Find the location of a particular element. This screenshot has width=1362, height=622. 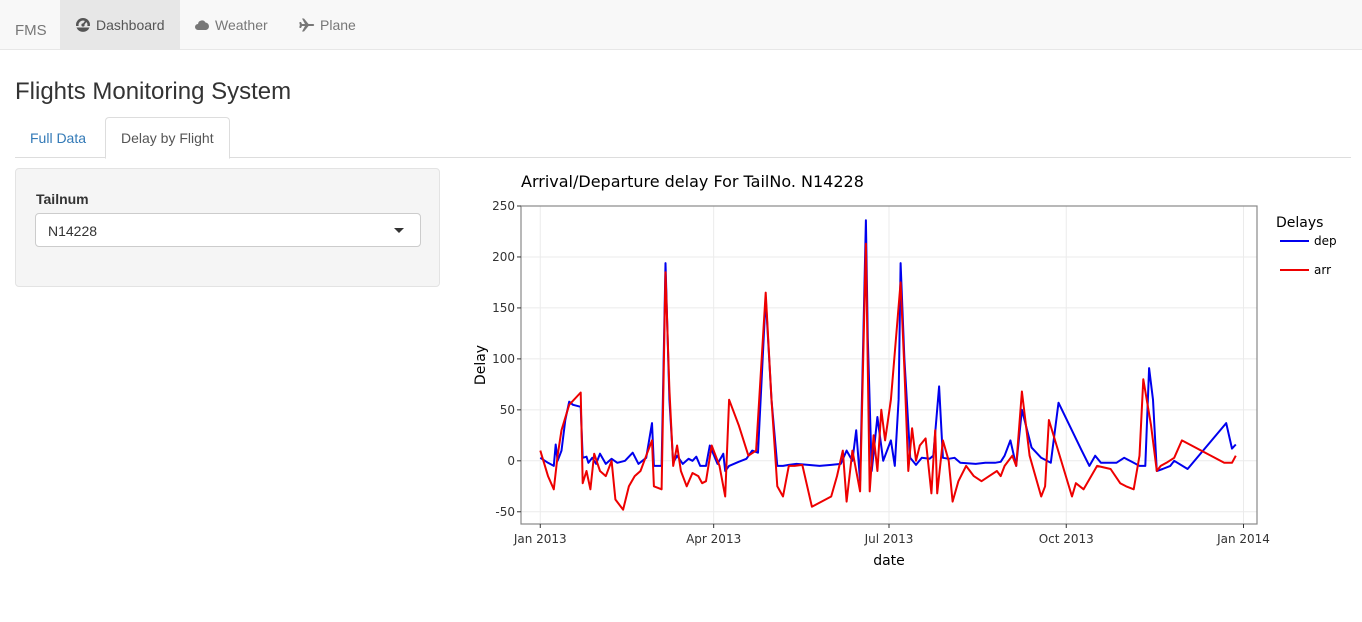

x-tick-label: Apr 2013 is located at coordinates (713, 539).